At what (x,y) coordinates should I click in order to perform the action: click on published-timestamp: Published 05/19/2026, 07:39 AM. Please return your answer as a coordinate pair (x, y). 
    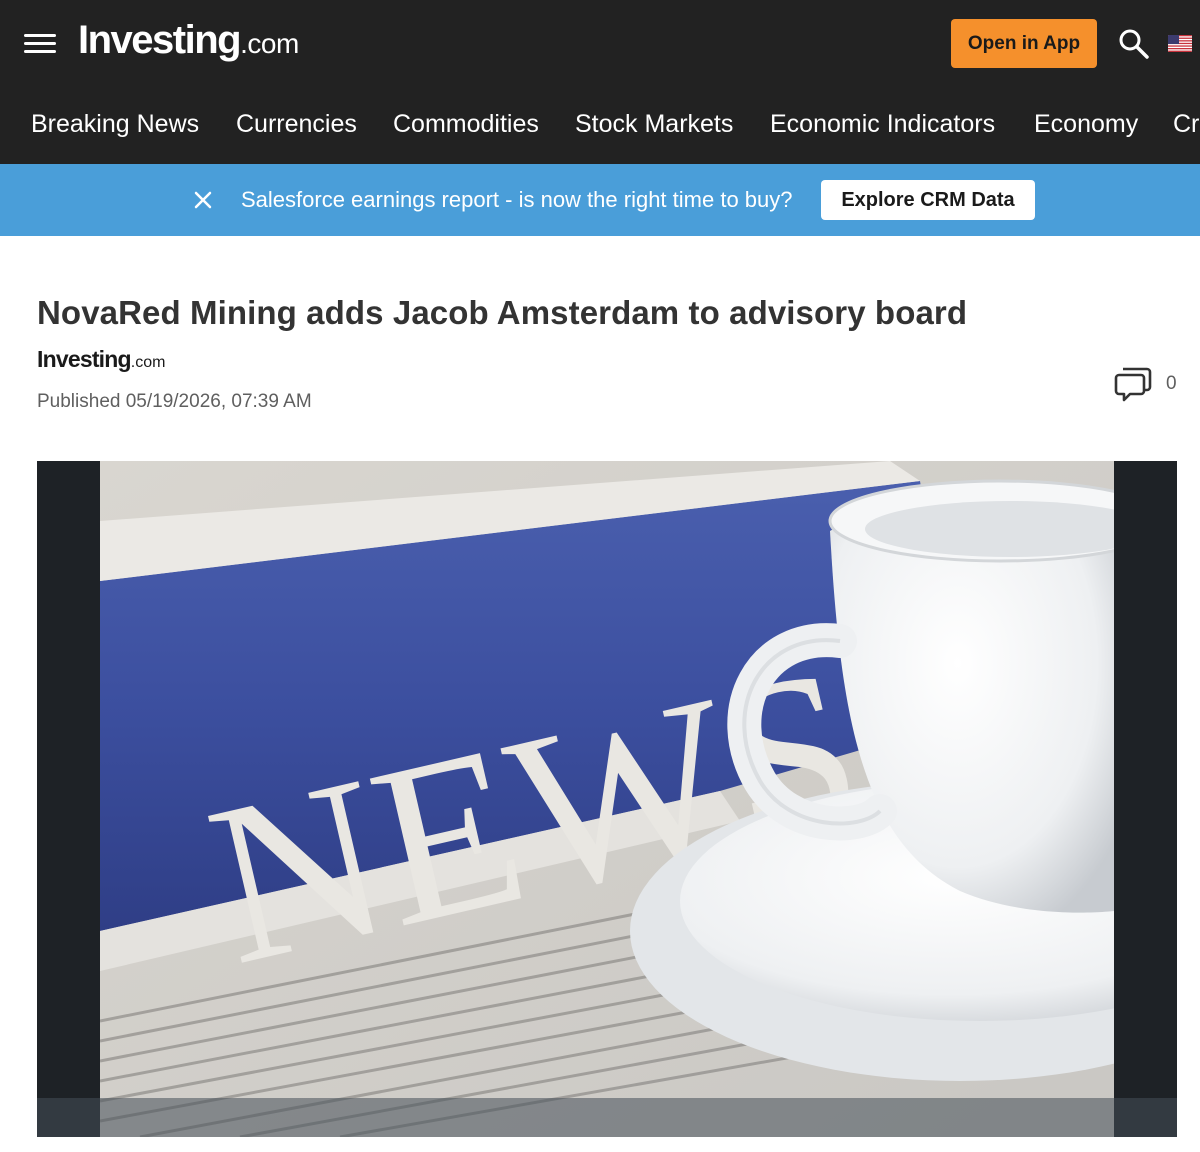
    Looking at the image, I should click on (174, 401).